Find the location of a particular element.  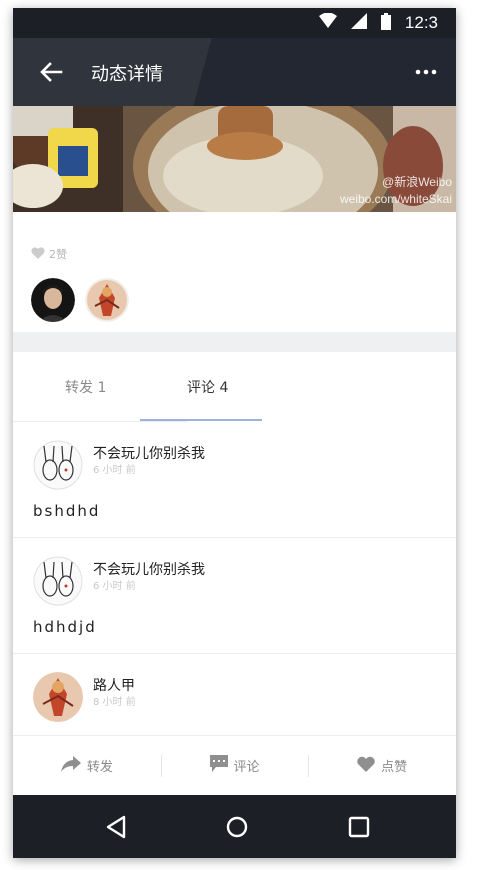

comment-body: hdhdjd is located at coordinates (65, 627).